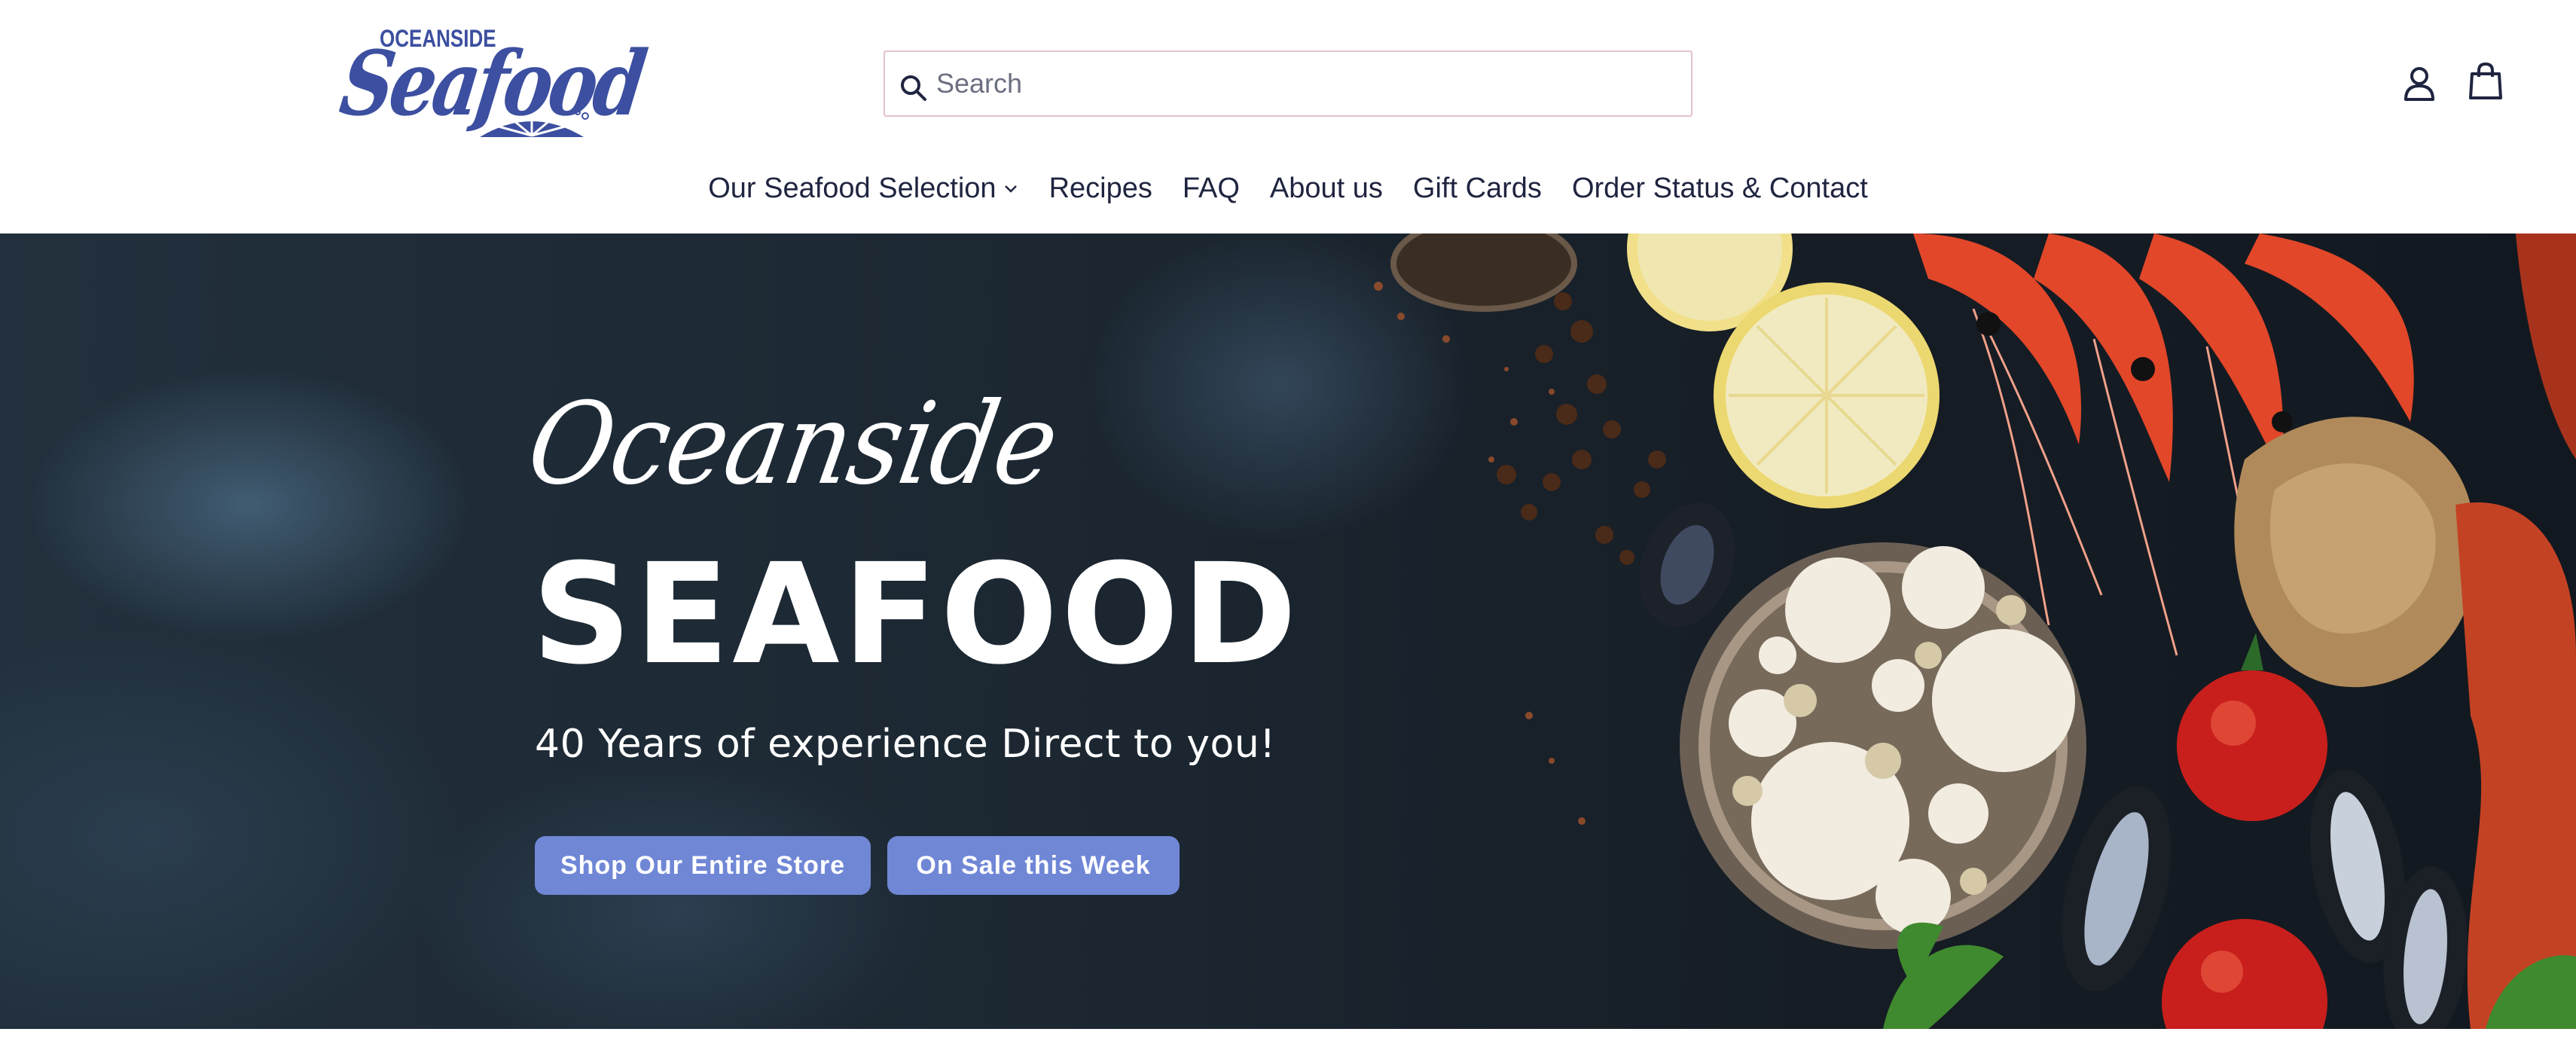 The height and width of the screenshot is (1044, 2576). I want to click on nav-item-about-us: About us, so click(1327, 189).